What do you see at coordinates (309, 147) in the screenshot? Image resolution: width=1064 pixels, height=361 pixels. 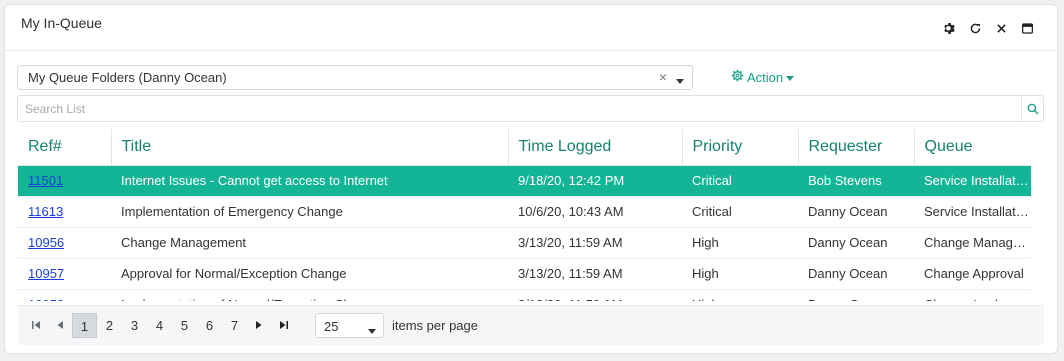 I see `column-header-title: Title` at bounding box center [309, 147].